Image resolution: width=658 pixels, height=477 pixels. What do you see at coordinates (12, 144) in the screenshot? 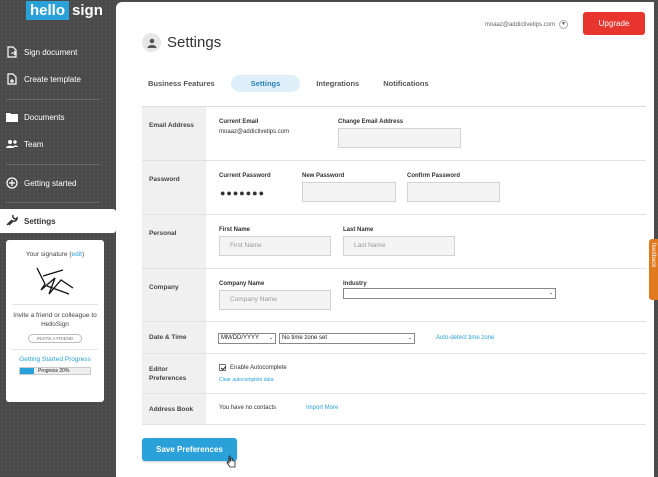
I see `team-icon` at bounding box center [12, 144].